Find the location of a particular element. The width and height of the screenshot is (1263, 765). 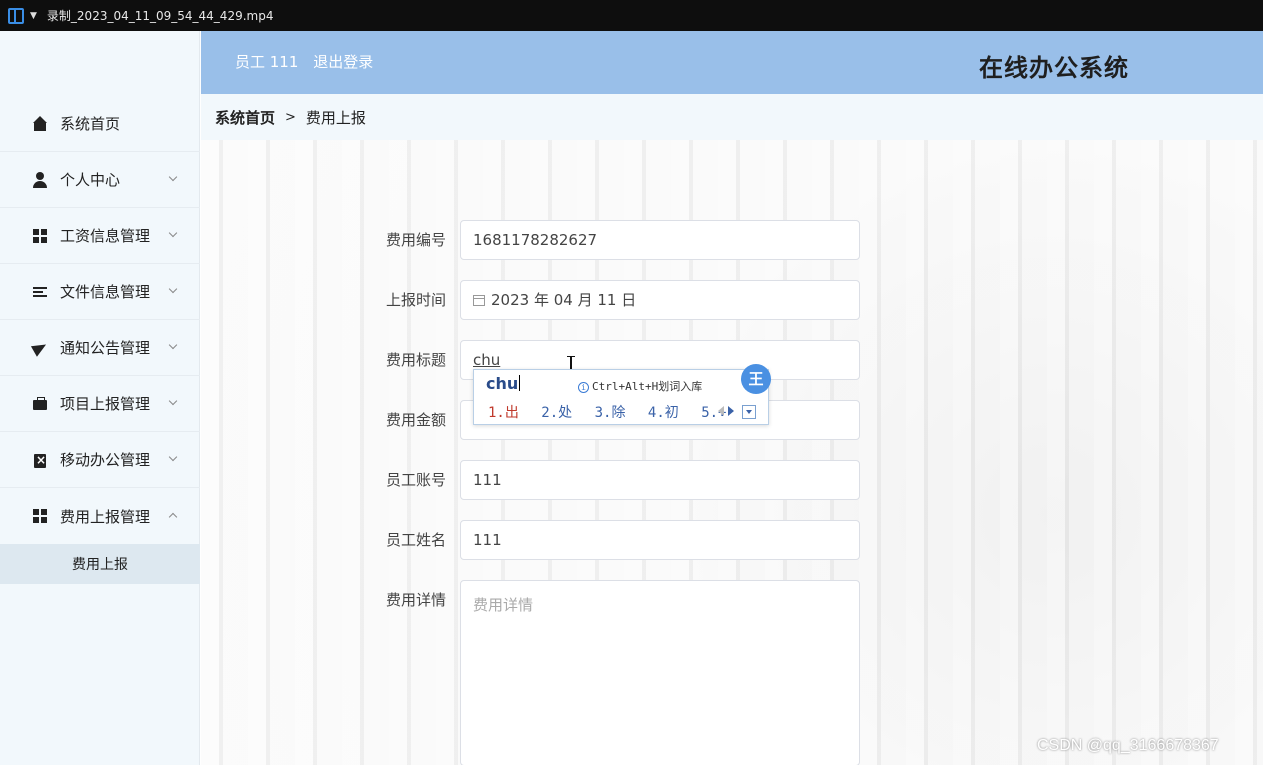

list-icon is located at coordinates (40, 291).